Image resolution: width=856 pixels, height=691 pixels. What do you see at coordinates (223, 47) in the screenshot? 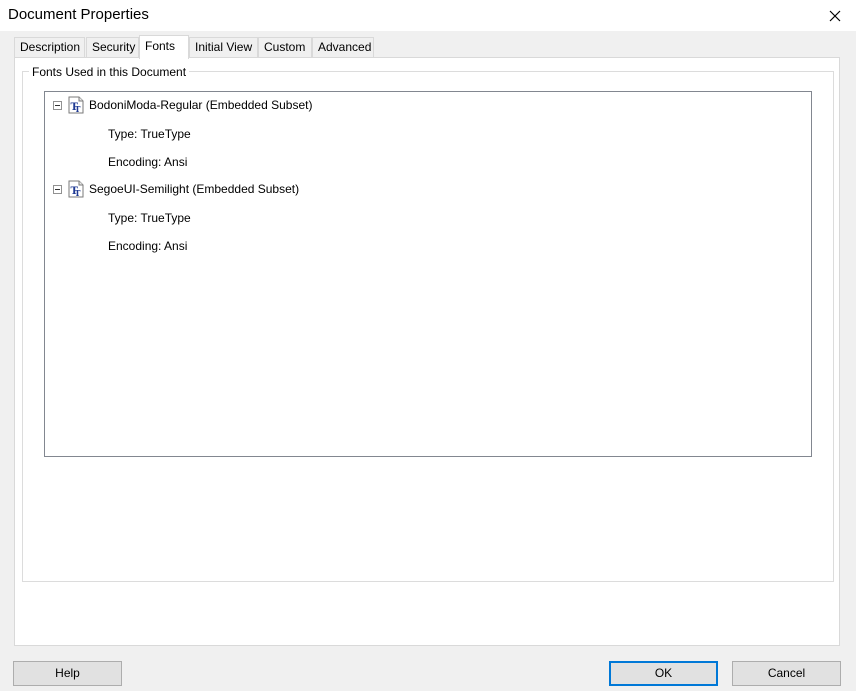
I see `tab-initial-view: Initial View` at bounding box center [223, 47].